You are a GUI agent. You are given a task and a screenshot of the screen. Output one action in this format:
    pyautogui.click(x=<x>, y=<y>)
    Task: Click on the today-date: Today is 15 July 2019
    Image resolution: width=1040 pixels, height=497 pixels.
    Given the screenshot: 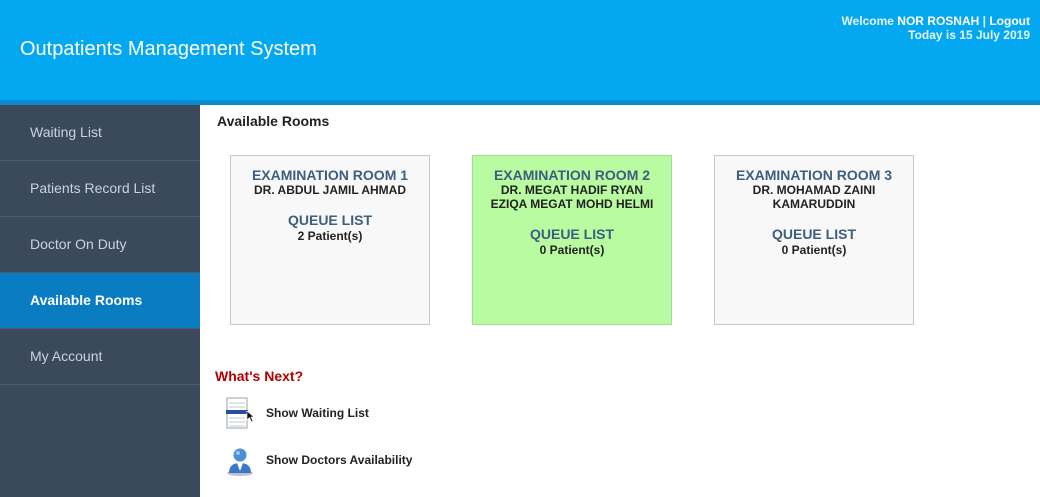 What is the action you would take?
    pyautogui.click(x=969, y=35)
    